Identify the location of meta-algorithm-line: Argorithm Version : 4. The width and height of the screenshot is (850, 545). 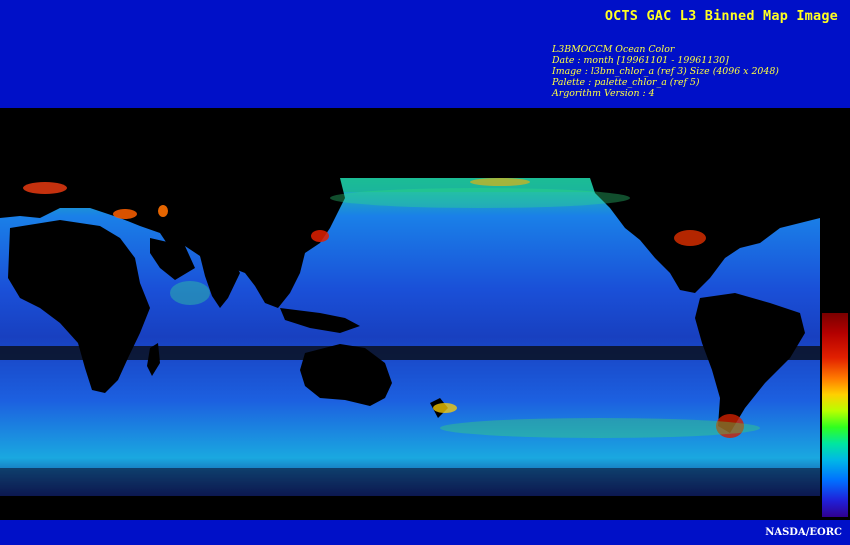
(603, 93).